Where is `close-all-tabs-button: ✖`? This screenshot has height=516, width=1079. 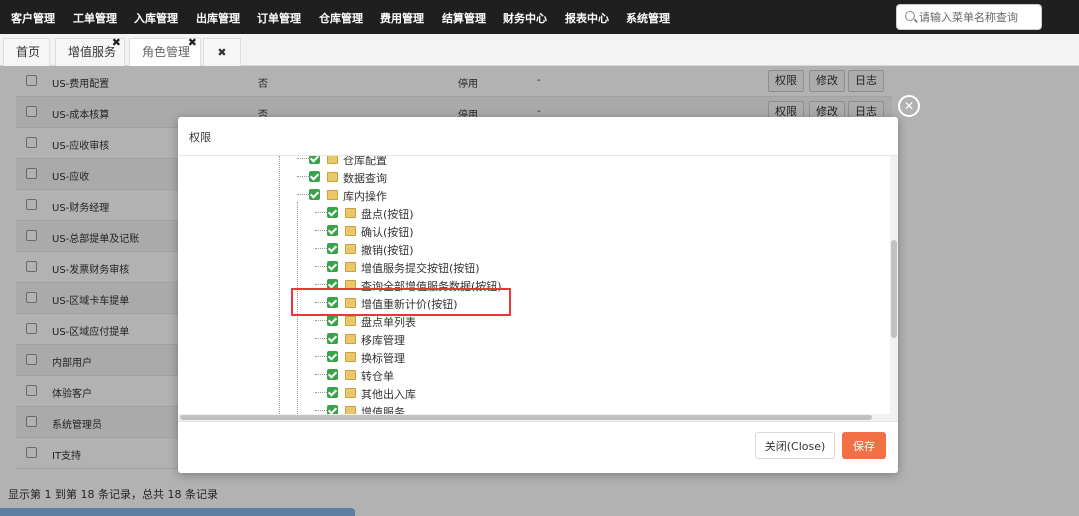
close-all-tabs-button: ✖ is located at coordinates (222, 52).